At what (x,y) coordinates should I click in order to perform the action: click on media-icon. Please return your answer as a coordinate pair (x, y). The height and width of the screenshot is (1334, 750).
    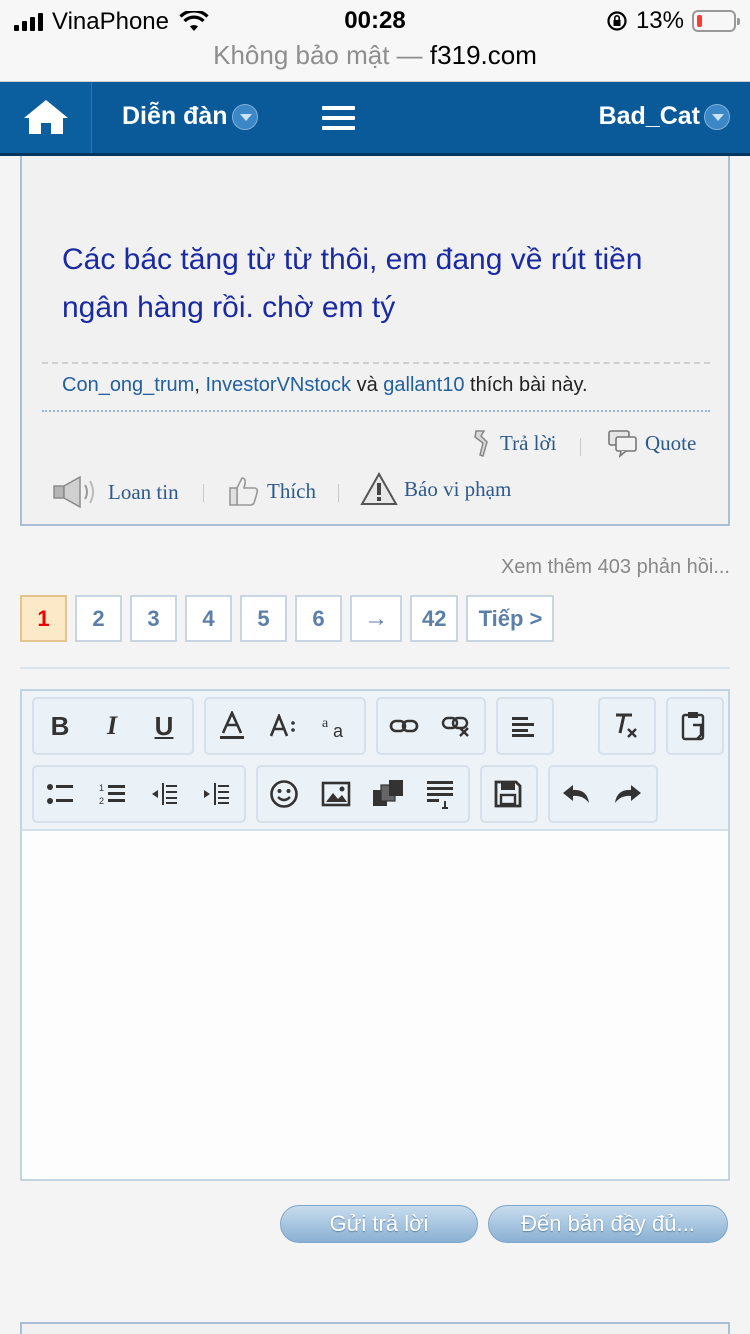
    Looking at the image, I should click on (388, 793).